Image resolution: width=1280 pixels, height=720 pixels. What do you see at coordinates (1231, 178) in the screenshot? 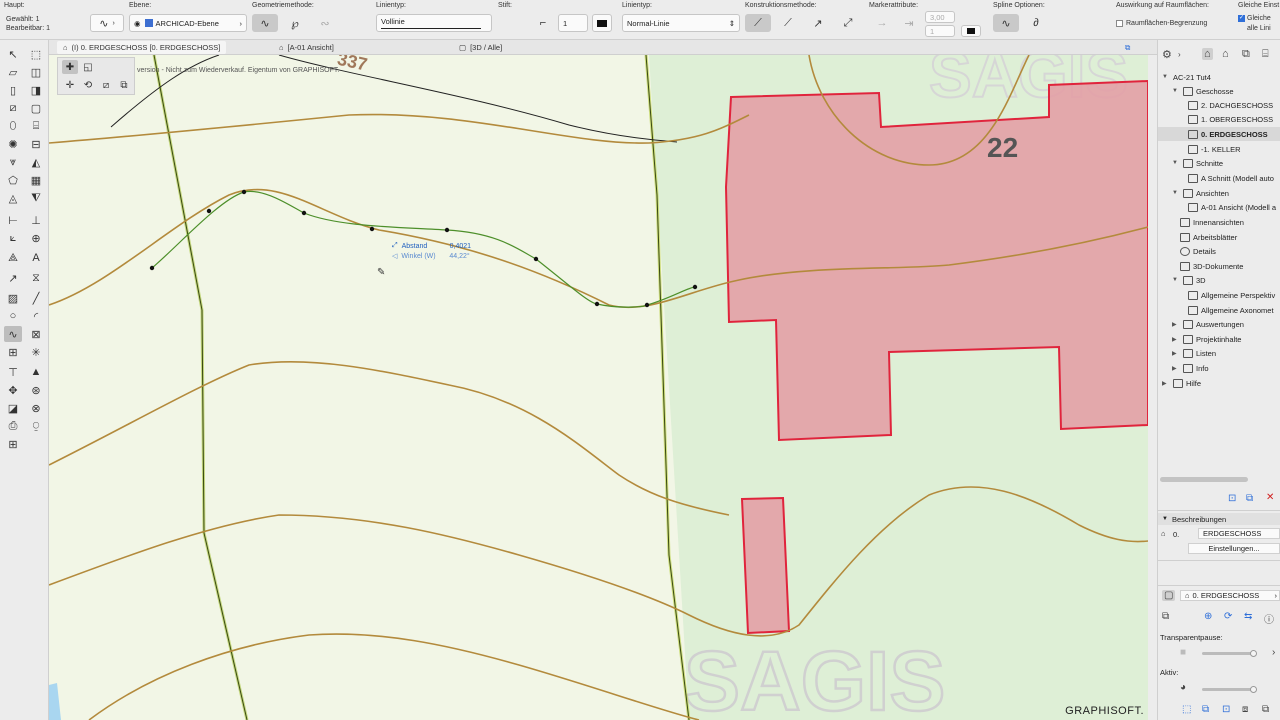
I see `tree-item-schnitt-a: A Schnitt (Modell auto` at bounding box center [1231, 178].